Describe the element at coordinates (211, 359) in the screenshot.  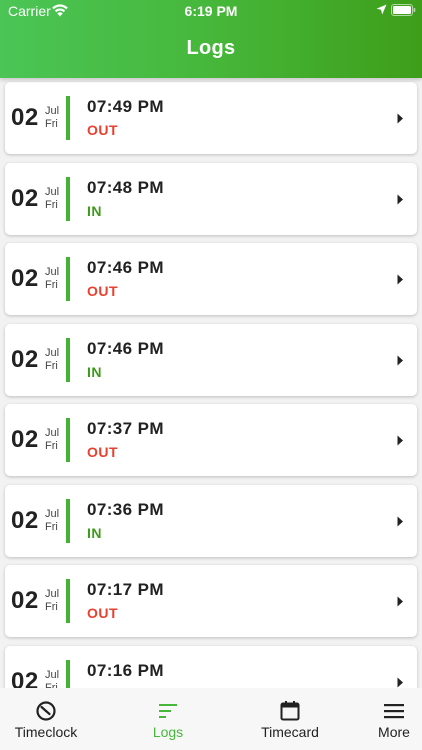
I see `log-row: 02 Jul Fri 07:46 PM IN` at that location.